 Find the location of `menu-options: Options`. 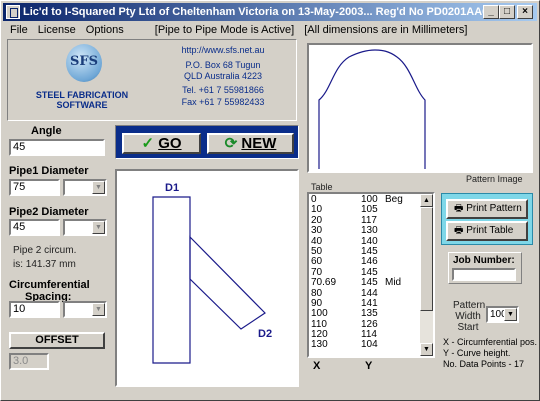

menu-options: Options is located at coordinates (105, 30).